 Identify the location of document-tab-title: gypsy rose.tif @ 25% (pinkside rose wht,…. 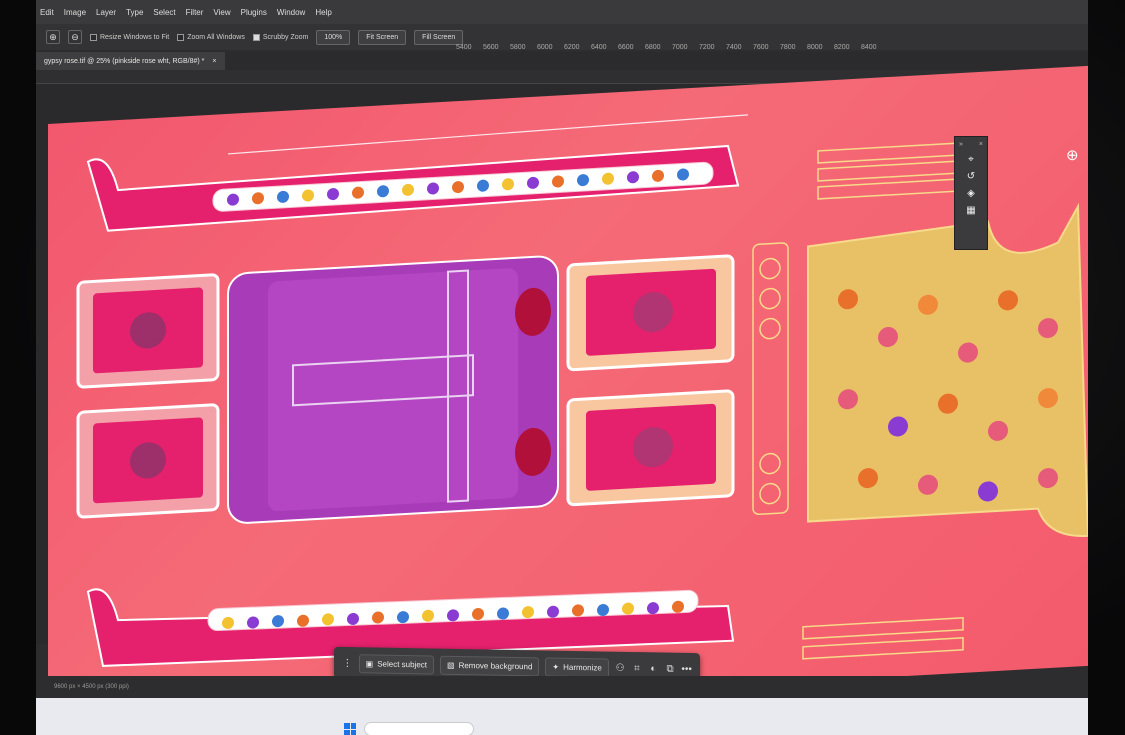
(124, 61).